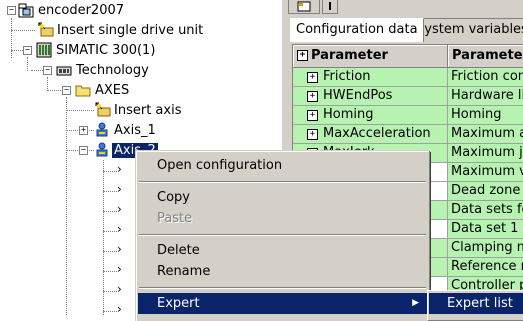  What do you see at coordinates (415, 303) in the screenshot?
I see `submenu-arrow-icon: ▶` at bounding box center [415, 303].